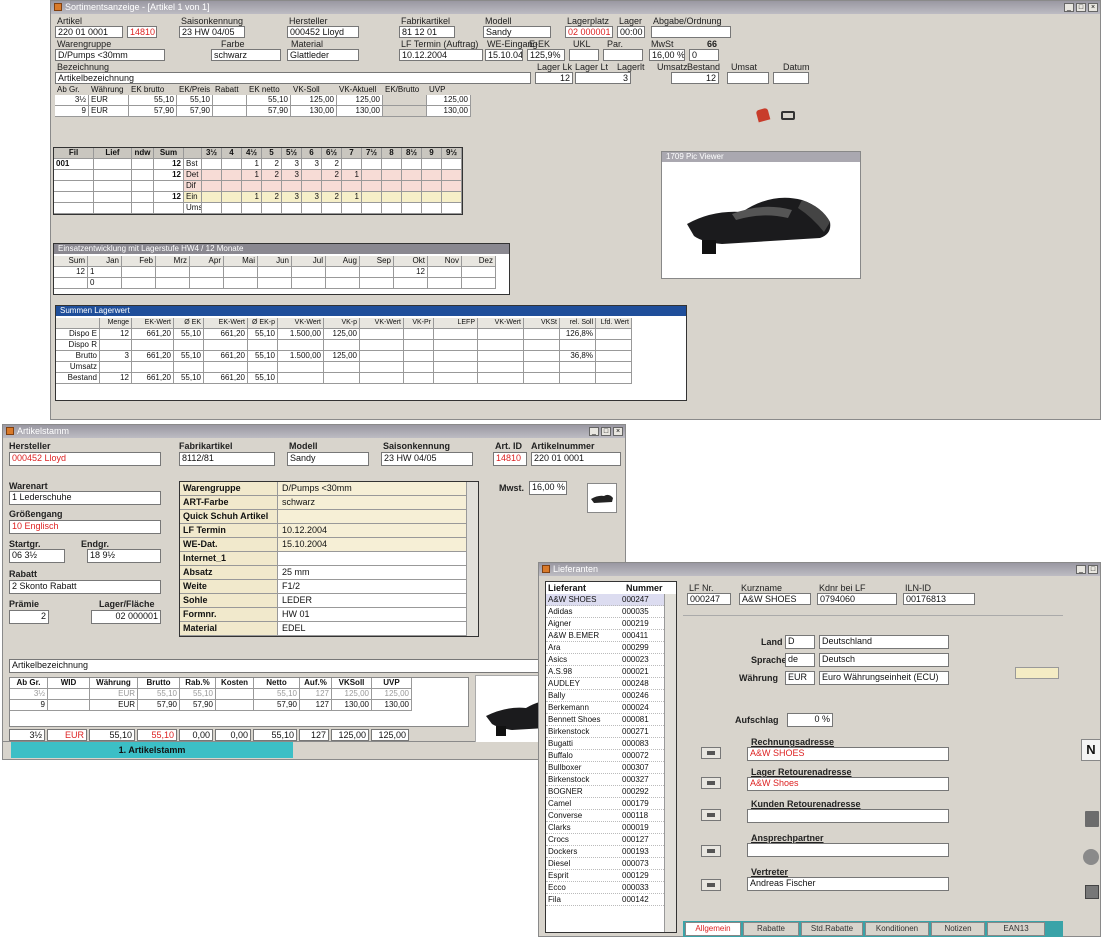 This screenshot has height=937, width=1101. I want to click on lieferanten-scrollbar, so click(670, 763).